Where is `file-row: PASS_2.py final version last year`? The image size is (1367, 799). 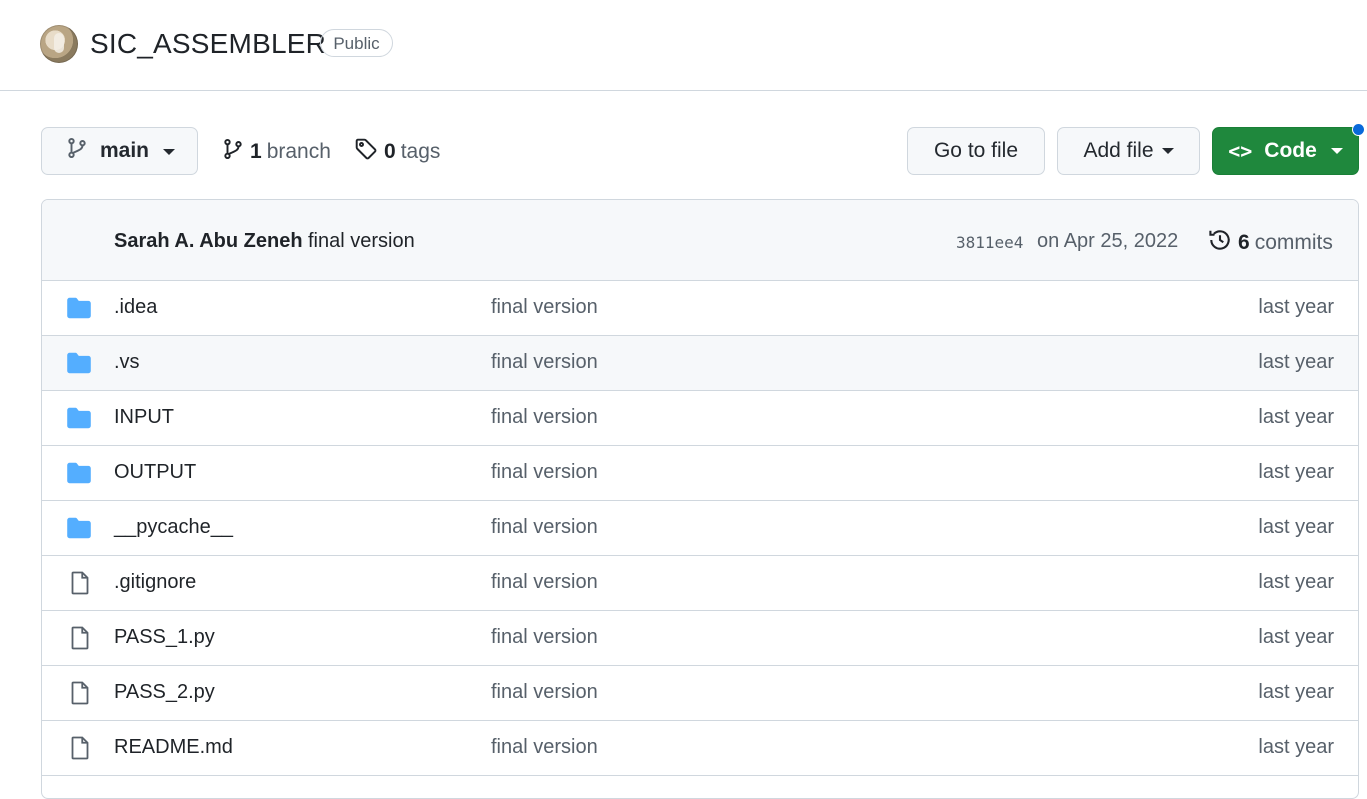 file-row: PASS_2.py final version last year is located at coordinates (700, 693).